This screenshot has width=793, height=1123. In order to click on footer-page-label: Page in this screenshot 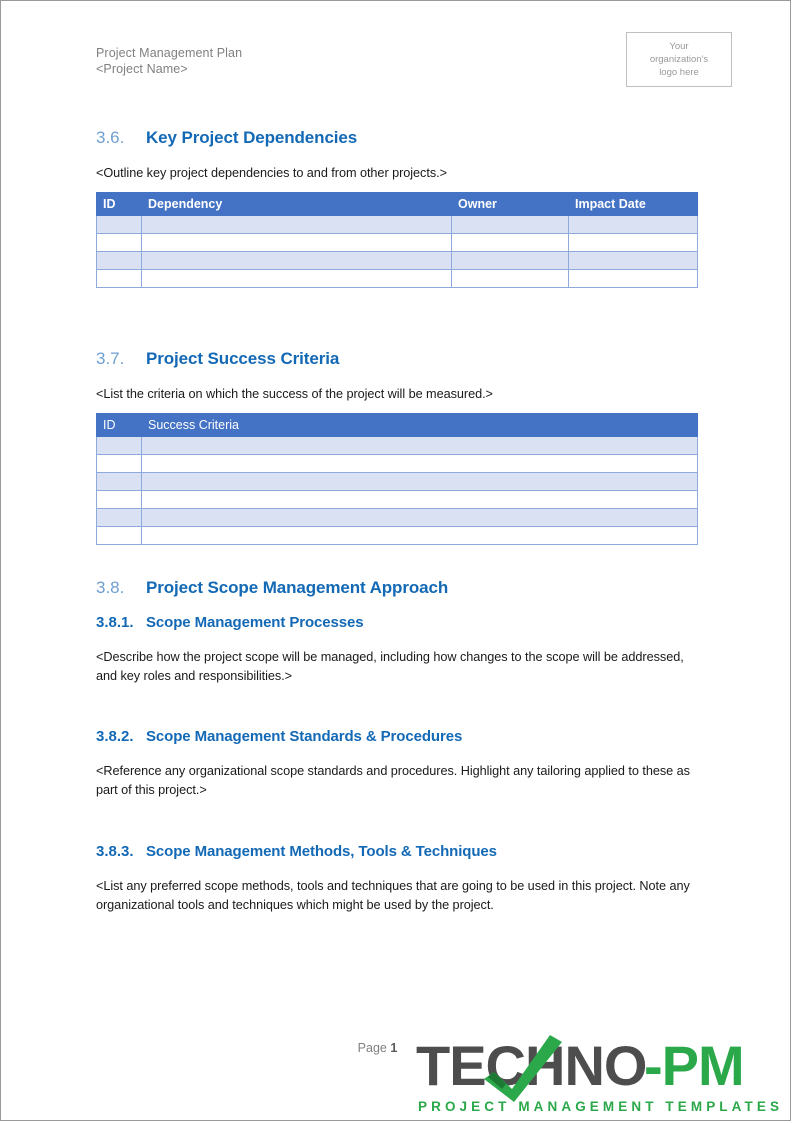, I will do `click(372, 1048)`.